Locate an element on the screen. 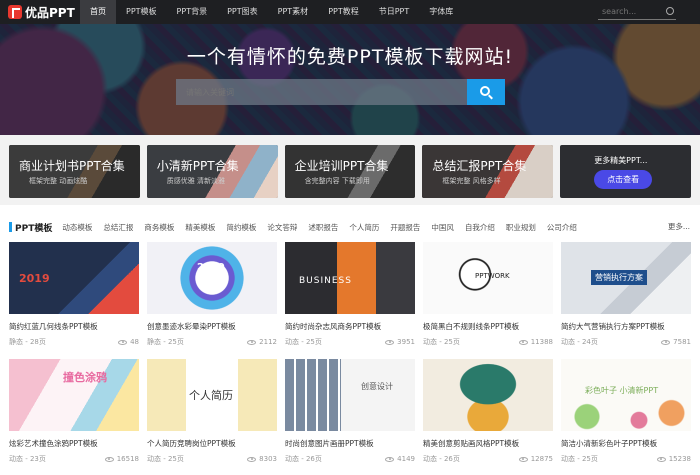 This screenshot has width=700, height=475. template-meta: 静态 - 25页 2112 is located at coordinates (212, 342).